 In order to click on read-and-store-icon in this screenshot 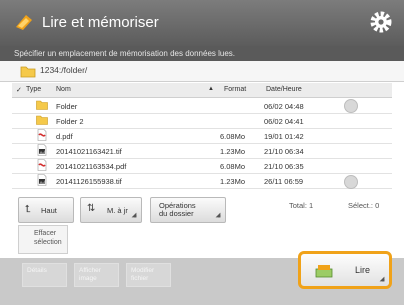, I will do `click(24, 22)`.